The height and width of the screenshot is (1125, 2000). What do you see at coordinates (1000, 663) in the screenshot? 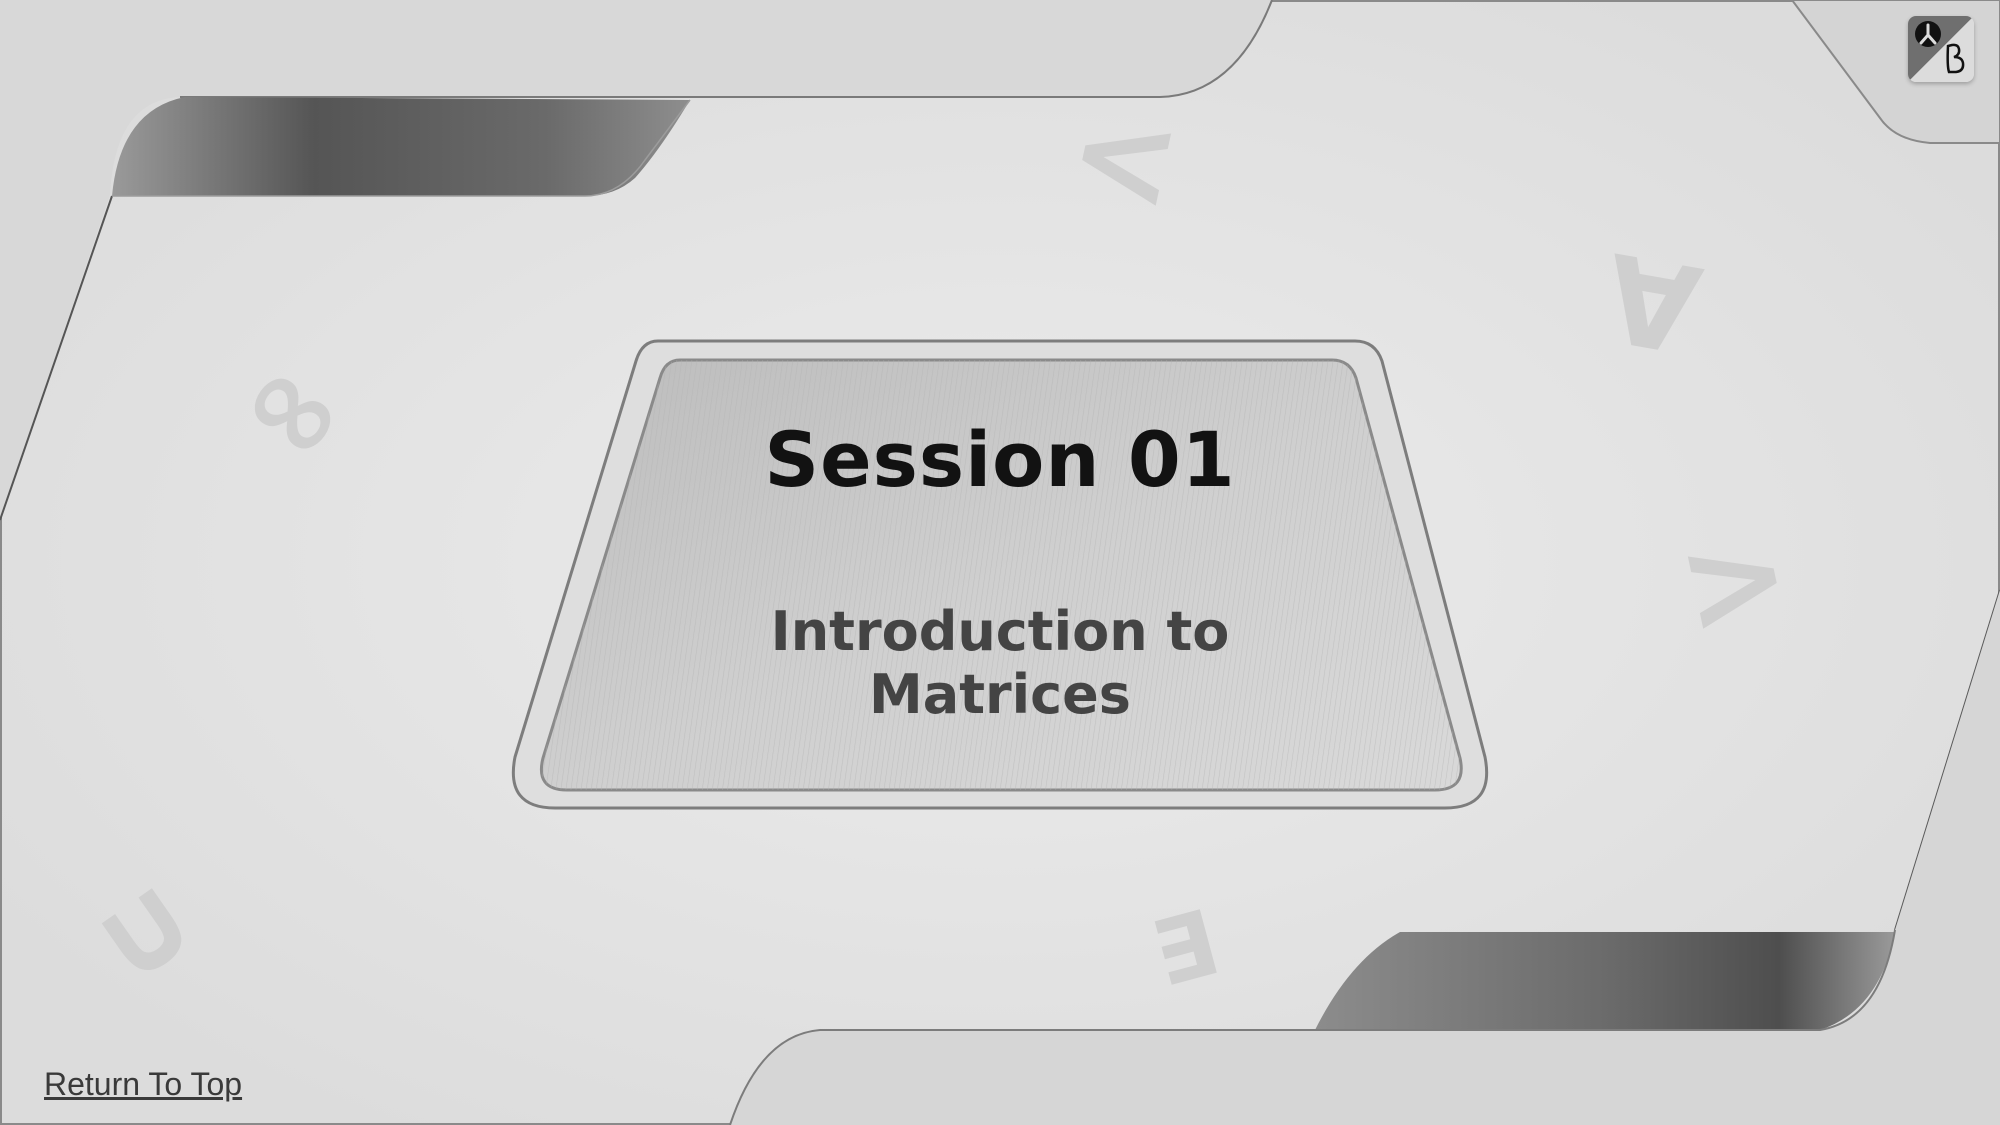
I see `session-subtitle: Introduction to Matrices` at bounding box center [1000, 663].